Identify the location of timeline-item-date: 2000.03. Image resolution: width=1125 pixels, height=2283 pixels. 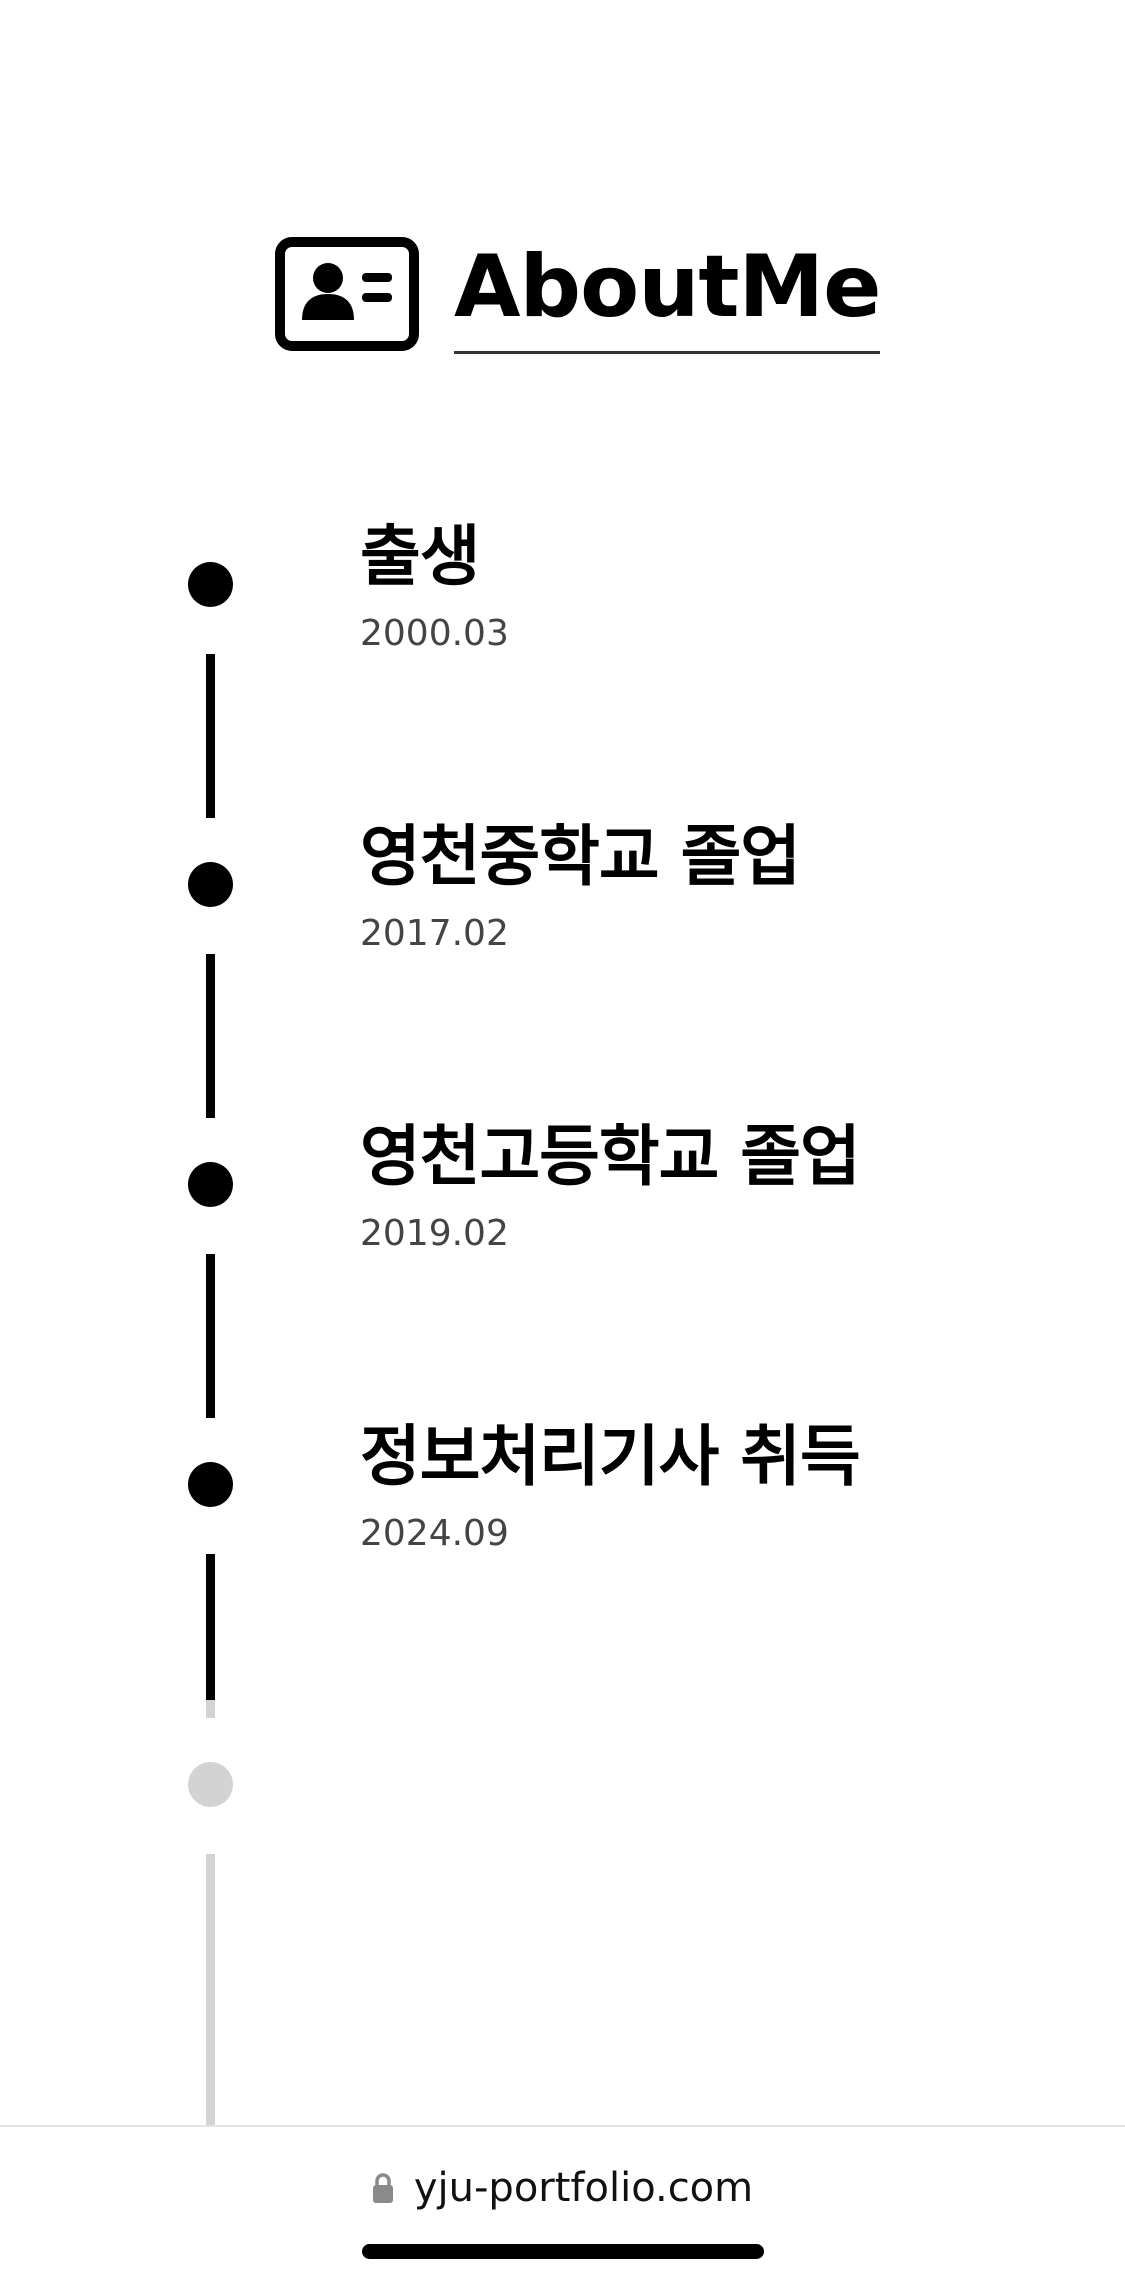
(434, 633).